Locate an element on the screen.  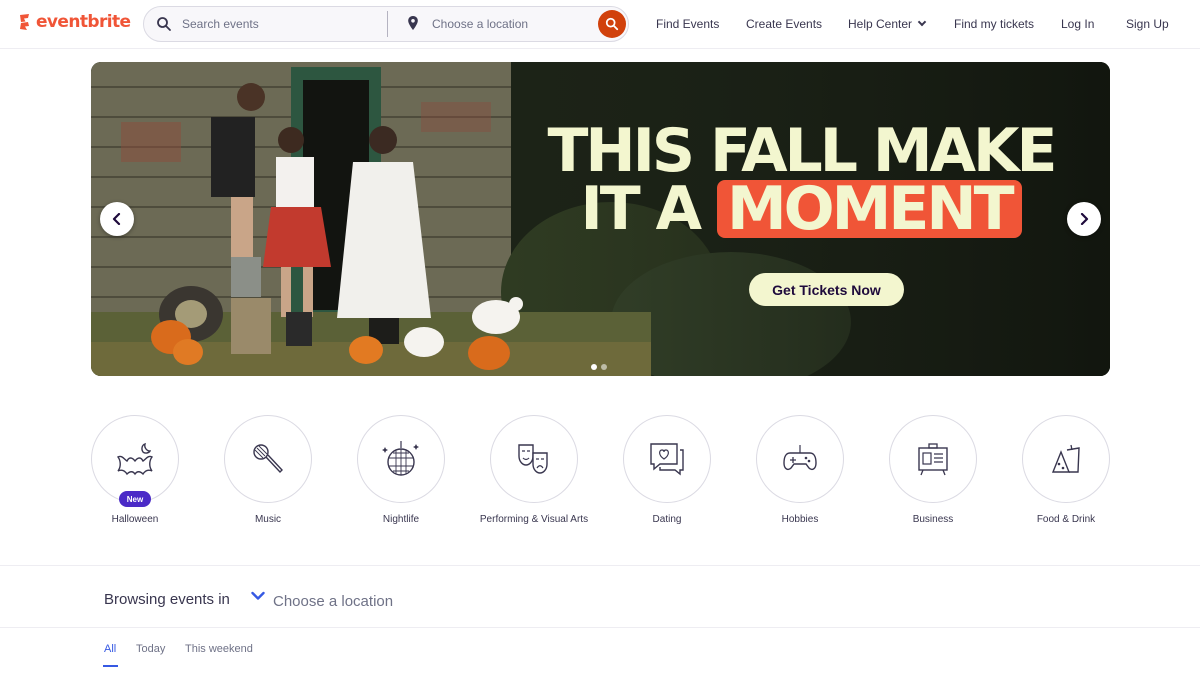
carousel-next-button is located at coordinates (1084, 219).